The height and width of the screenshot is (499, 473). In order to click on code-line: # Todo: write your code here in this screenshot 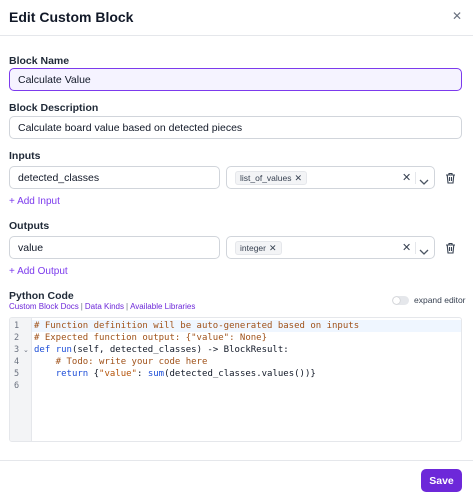, I will do `click(121, 362)`.